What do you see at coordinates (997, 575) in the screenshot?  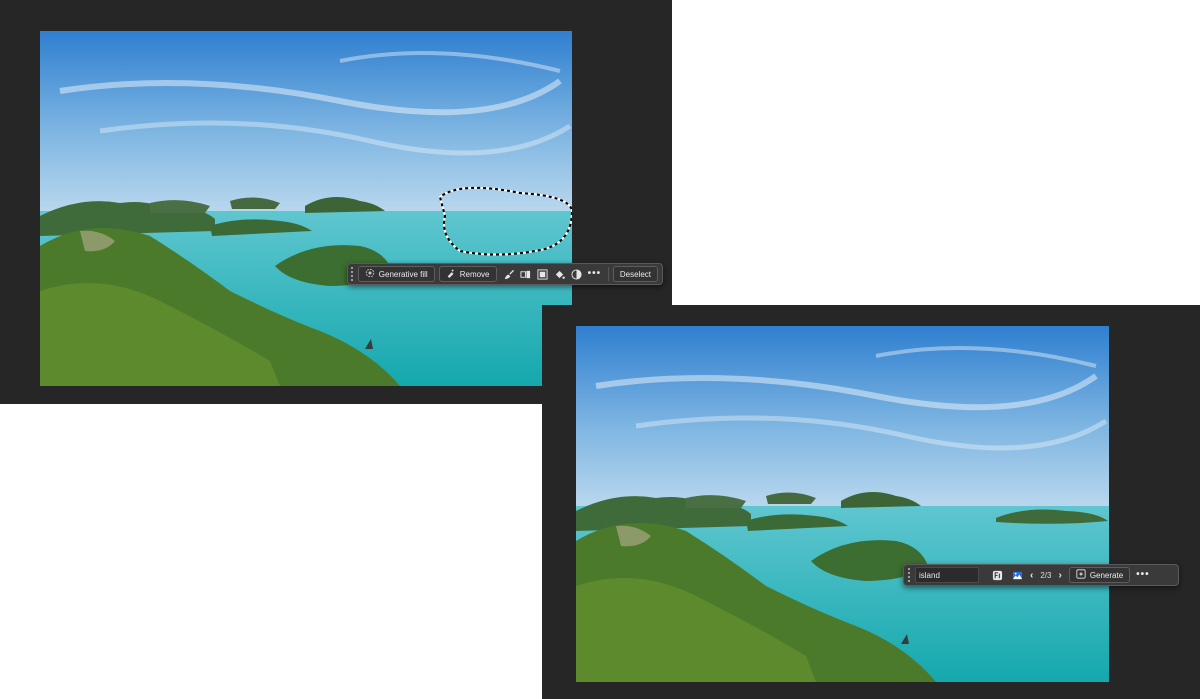 I see `firefly-icon` at bounding box center [997, 575].